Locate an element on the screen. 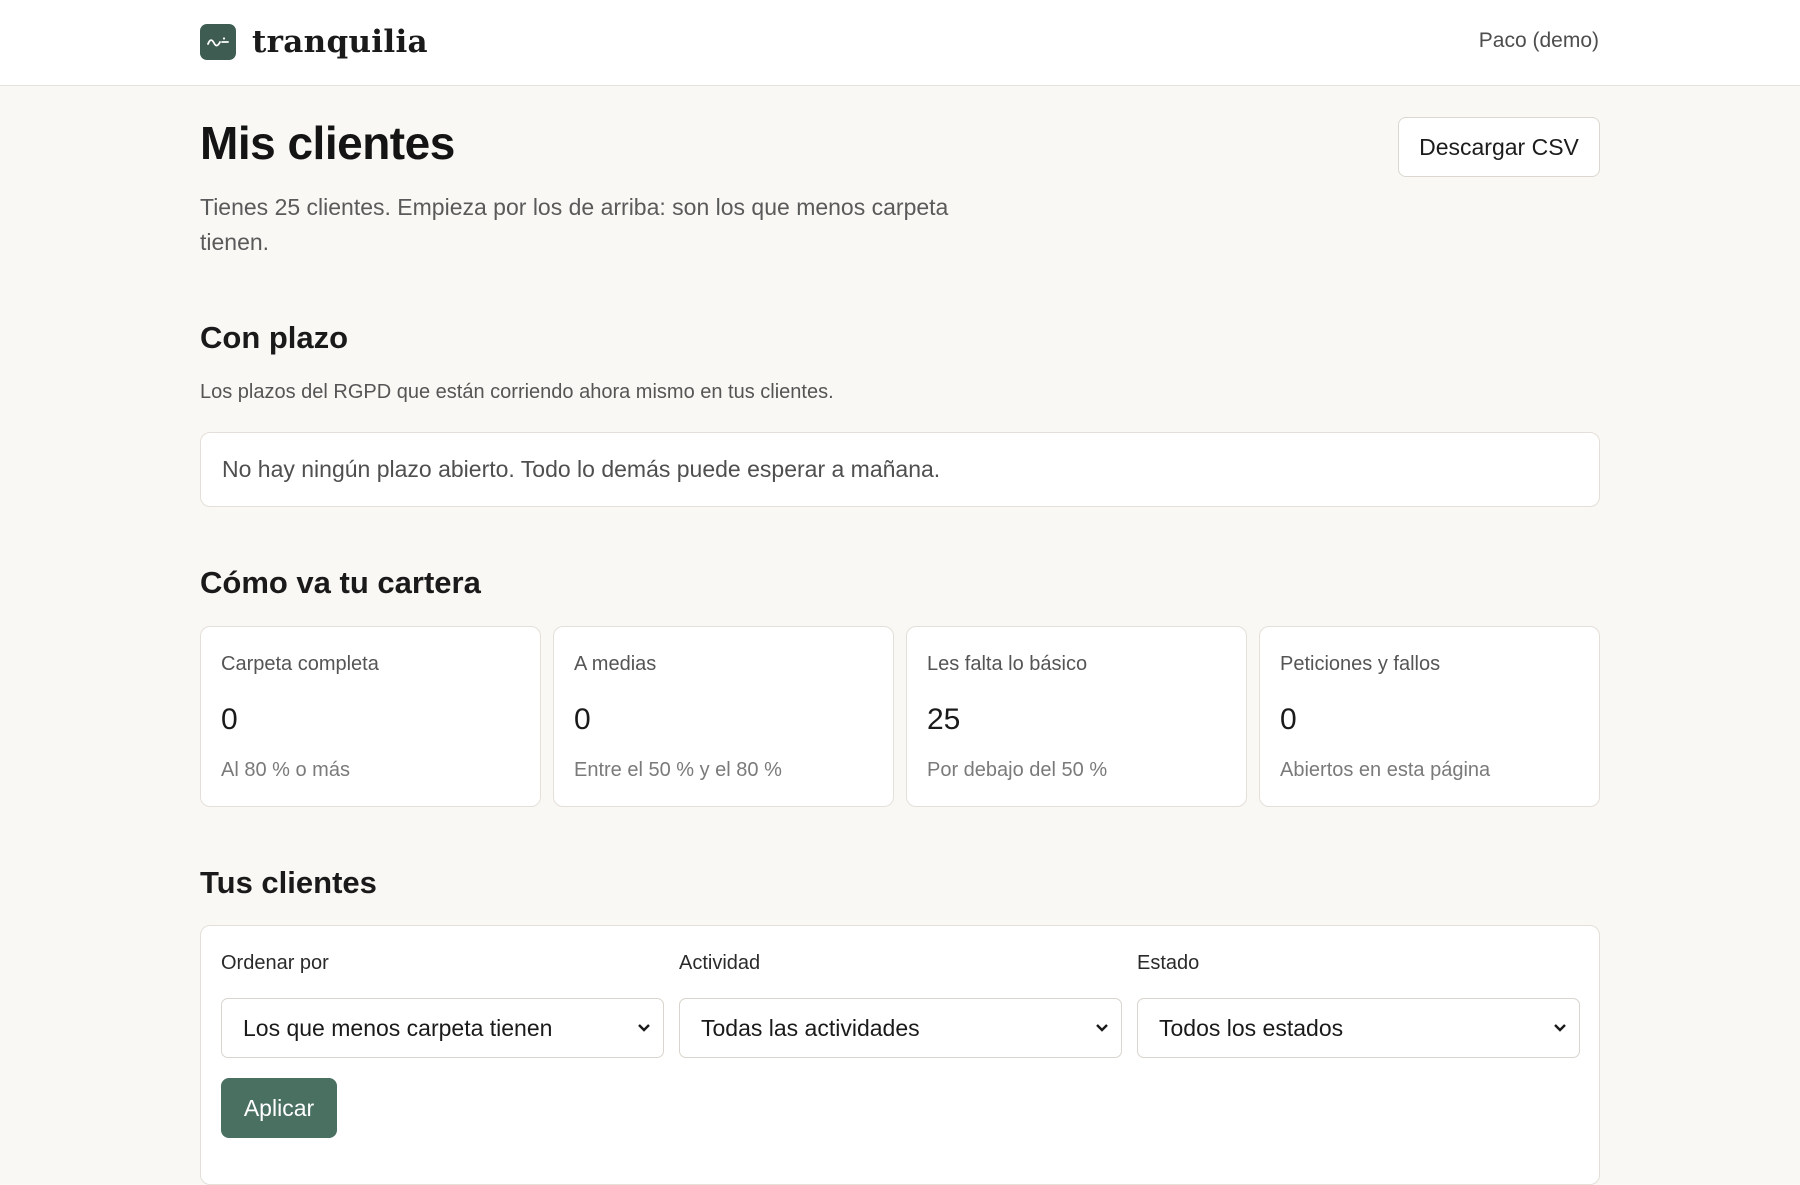 This screenshot has width=1800, height=1185. stat-label: Peticiones y fallos is located at coordinates (1360, 664).